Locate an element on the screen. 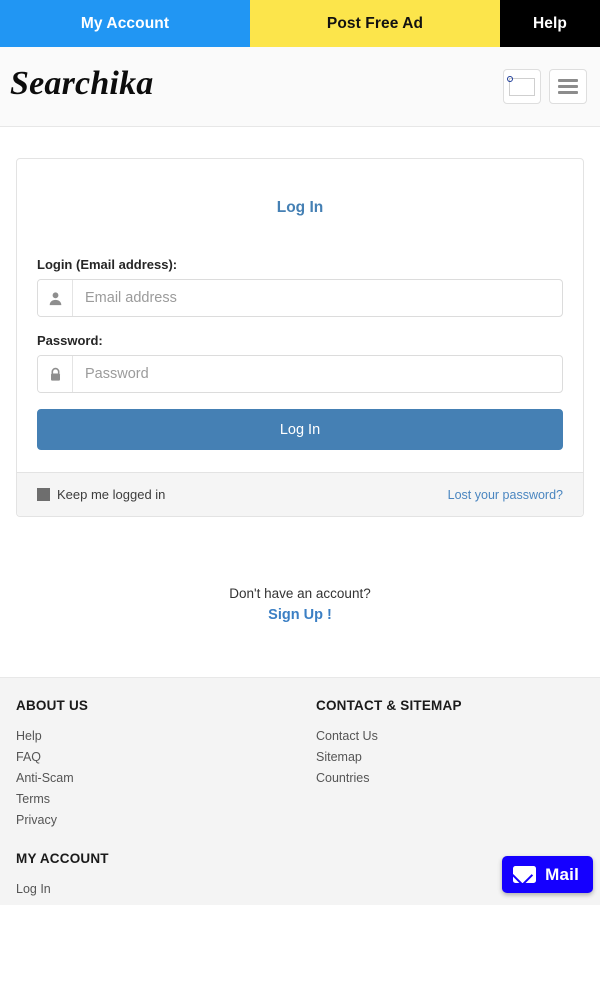 The height and width of the screenshot is (998, 600). site-header: Searchika is located at coordinates (300, 87).